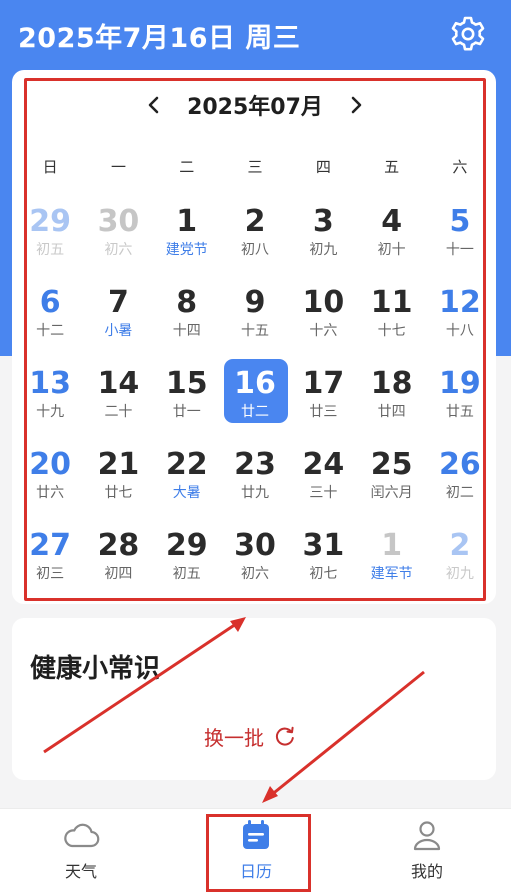 This screenshot has height=895, width=511. Describe the element at coordinates (50, 483) in the screenshot. I see `calendar-day: 20 廿六` at that location.